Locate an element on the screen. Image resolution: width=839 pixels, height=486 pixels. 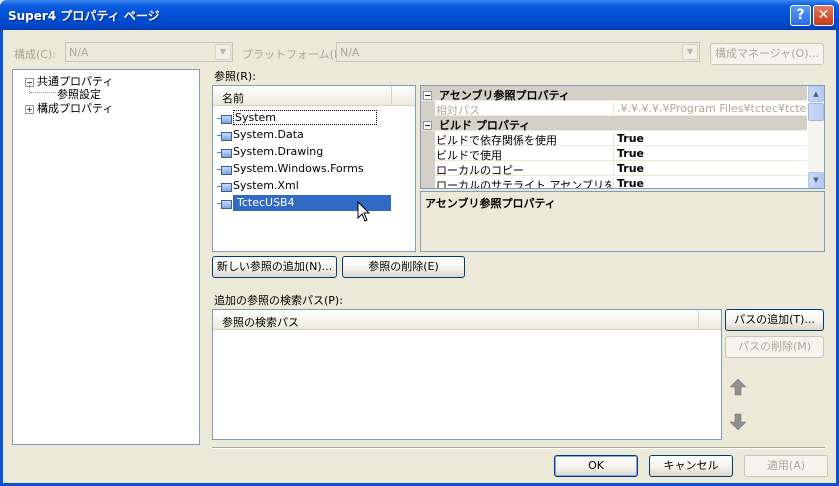
tree-node-config-label: 構成プロパティ is located at coordinates (75, 108).